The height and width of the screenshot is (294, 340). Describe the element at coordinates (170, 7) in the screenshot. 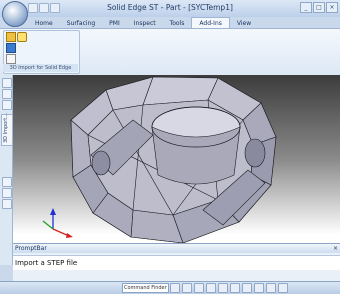

I see `window-title: Solid Edge ST - Part - [SYCTemp1]` at that location.